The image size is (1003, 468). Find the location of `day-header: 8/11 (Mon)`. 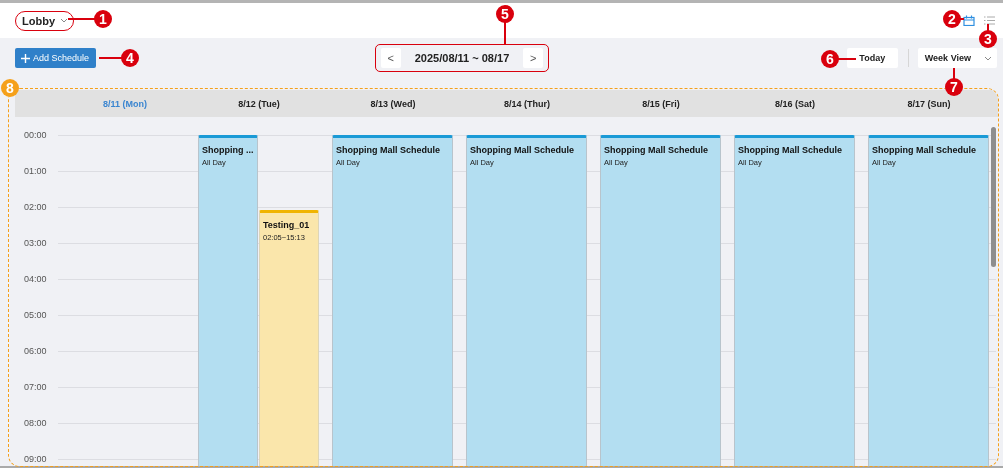

day-header: 8/11 (Mon) is located at coordinates (125, 103).